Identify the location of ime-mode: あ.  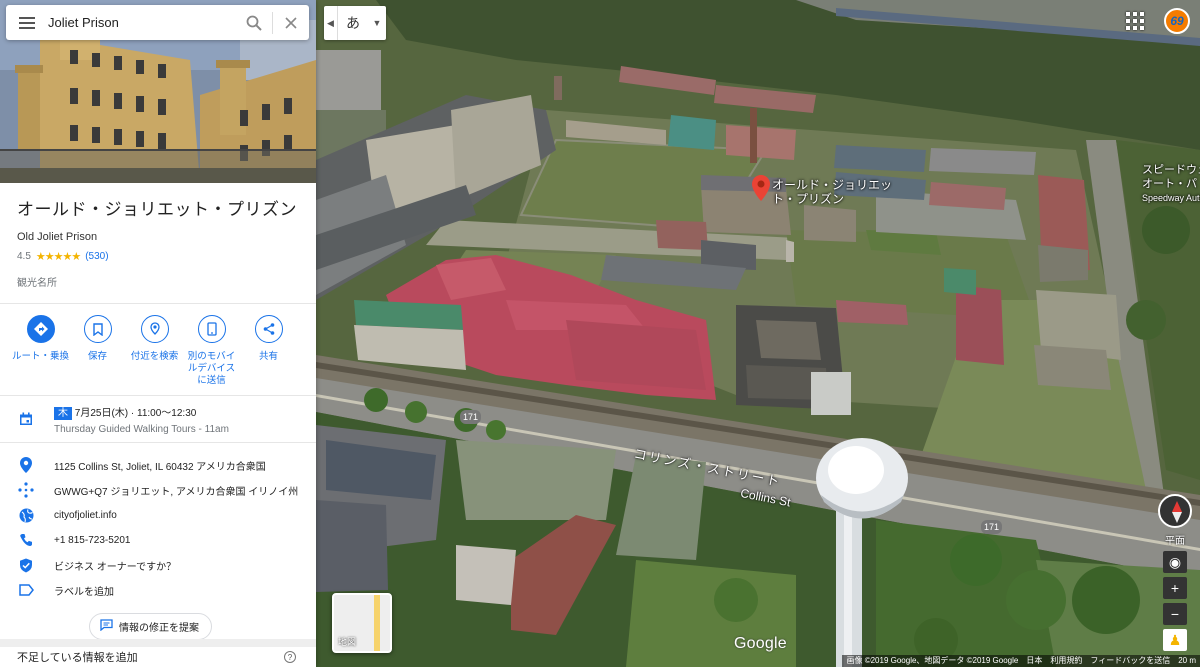
(353, 23).